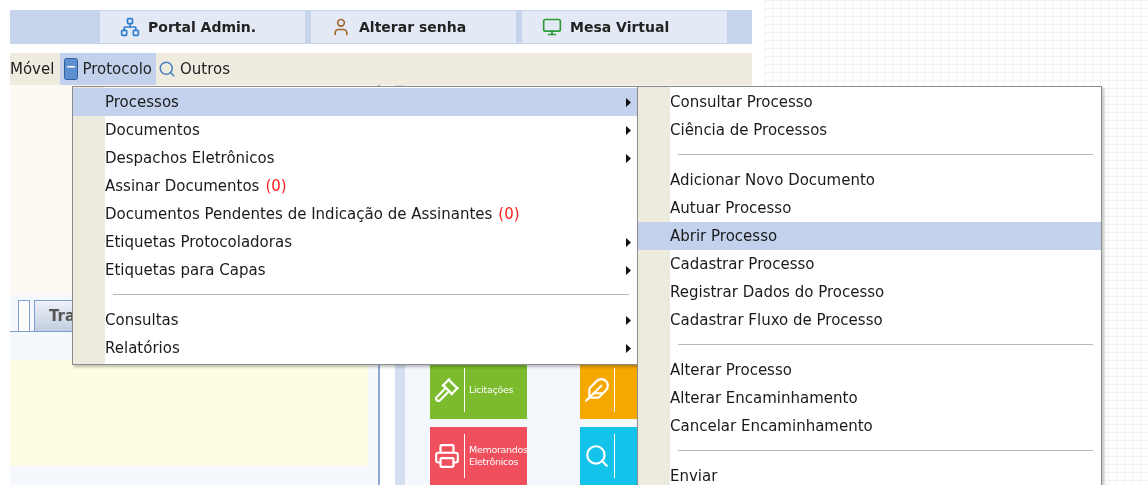  I want to click on quill-icon, so click(597, 390).